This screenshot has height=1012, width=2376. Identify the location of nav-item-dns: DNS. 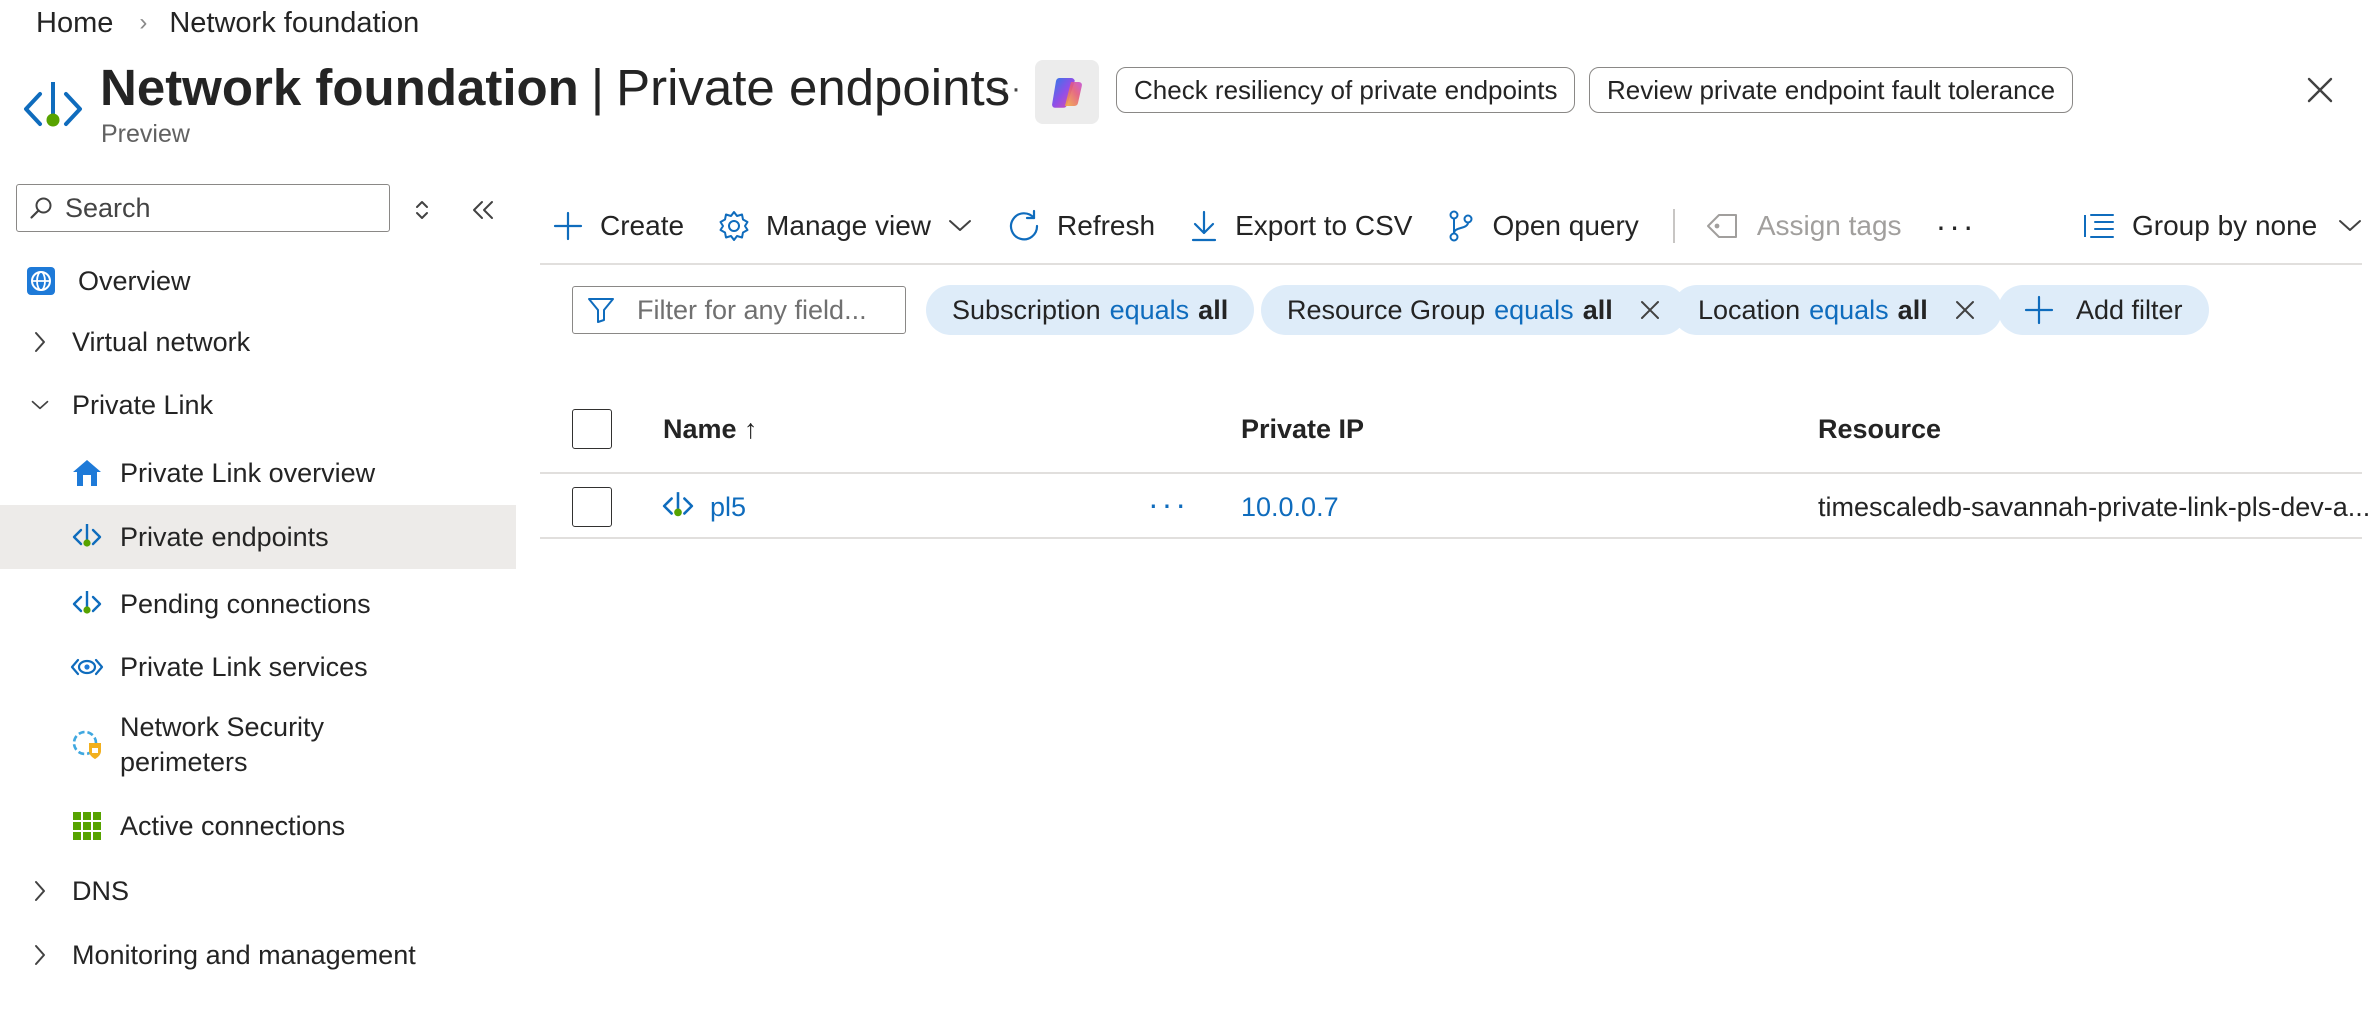
(258, 891).